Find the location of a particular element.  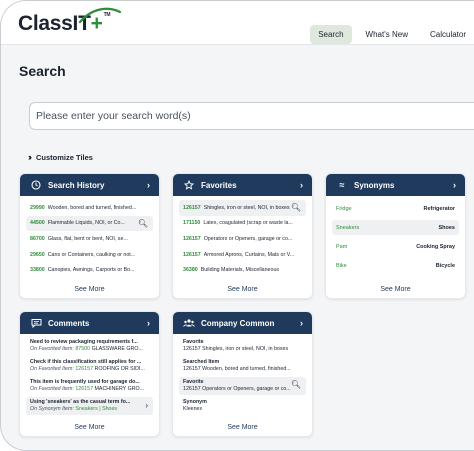

clock-icon is located at coordinates (36, 185).